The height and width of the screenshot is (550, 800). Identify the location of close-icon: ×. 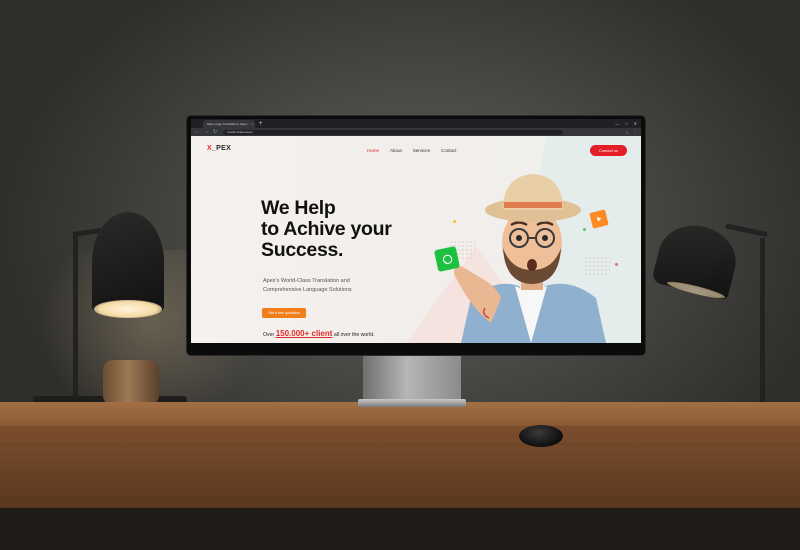
(252, 124).